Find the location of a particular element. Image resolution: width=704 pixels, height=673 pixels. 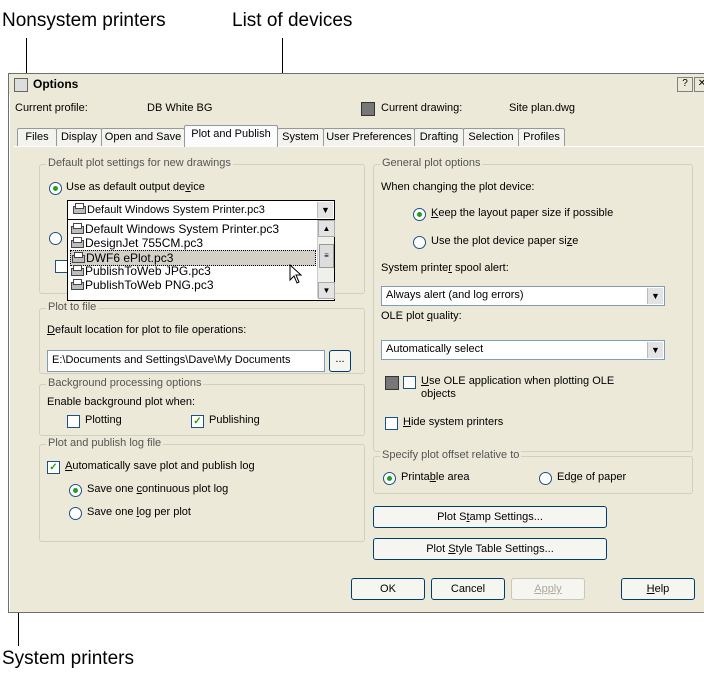

tab-drafting: Drafting is located at coordinates (439, 137).